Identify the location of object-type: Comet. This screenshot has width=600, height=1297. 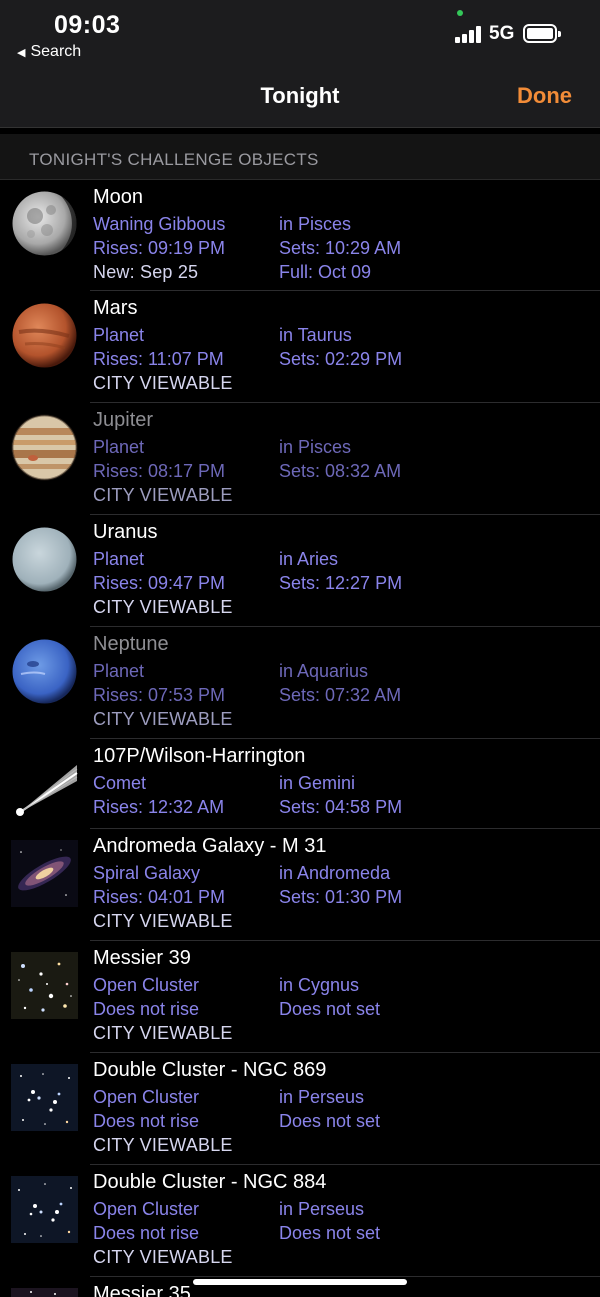
(120, 783).